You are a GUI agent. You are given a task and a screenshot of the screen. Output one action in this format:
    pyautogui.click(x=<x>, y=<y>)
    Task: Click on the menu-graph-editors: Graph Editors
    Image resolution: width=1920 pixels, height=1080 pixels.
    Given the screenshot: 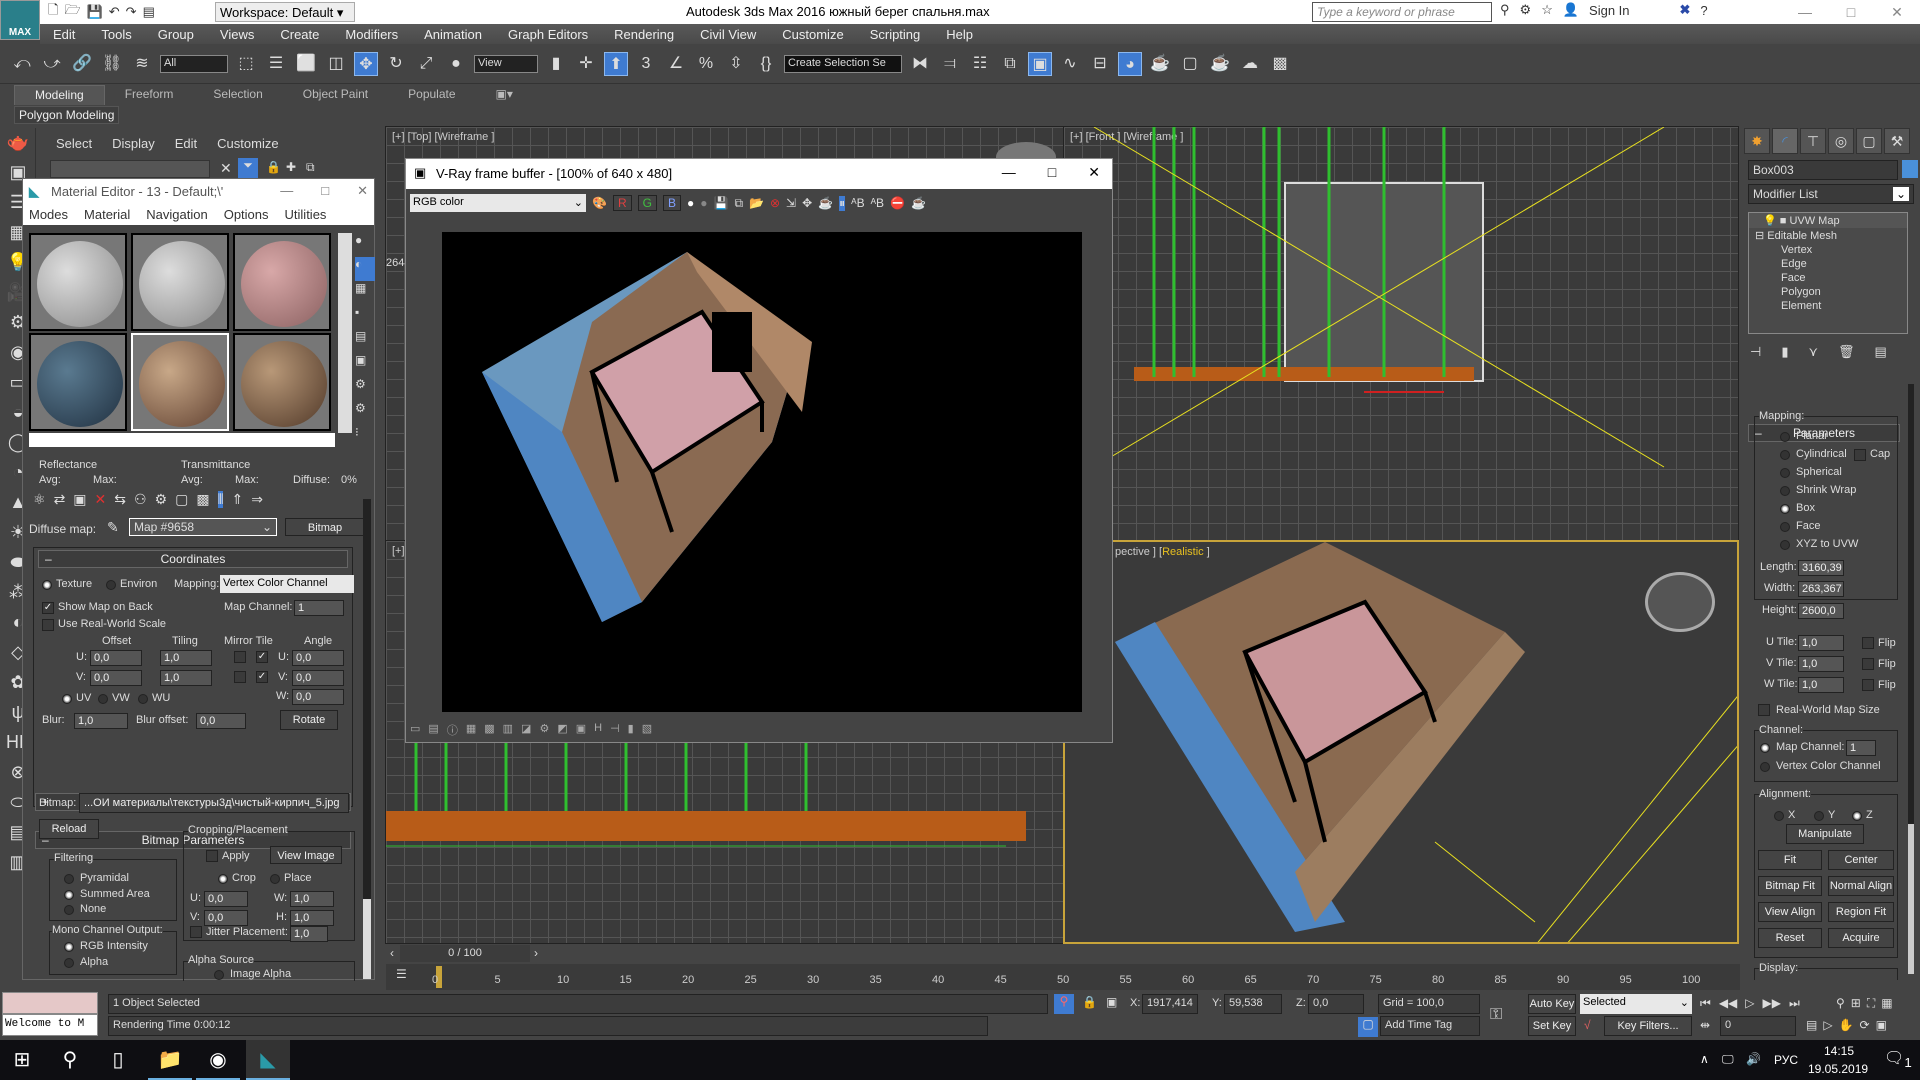 What is the action you would take?
    pyautogui.click(x=548, y=34)
    